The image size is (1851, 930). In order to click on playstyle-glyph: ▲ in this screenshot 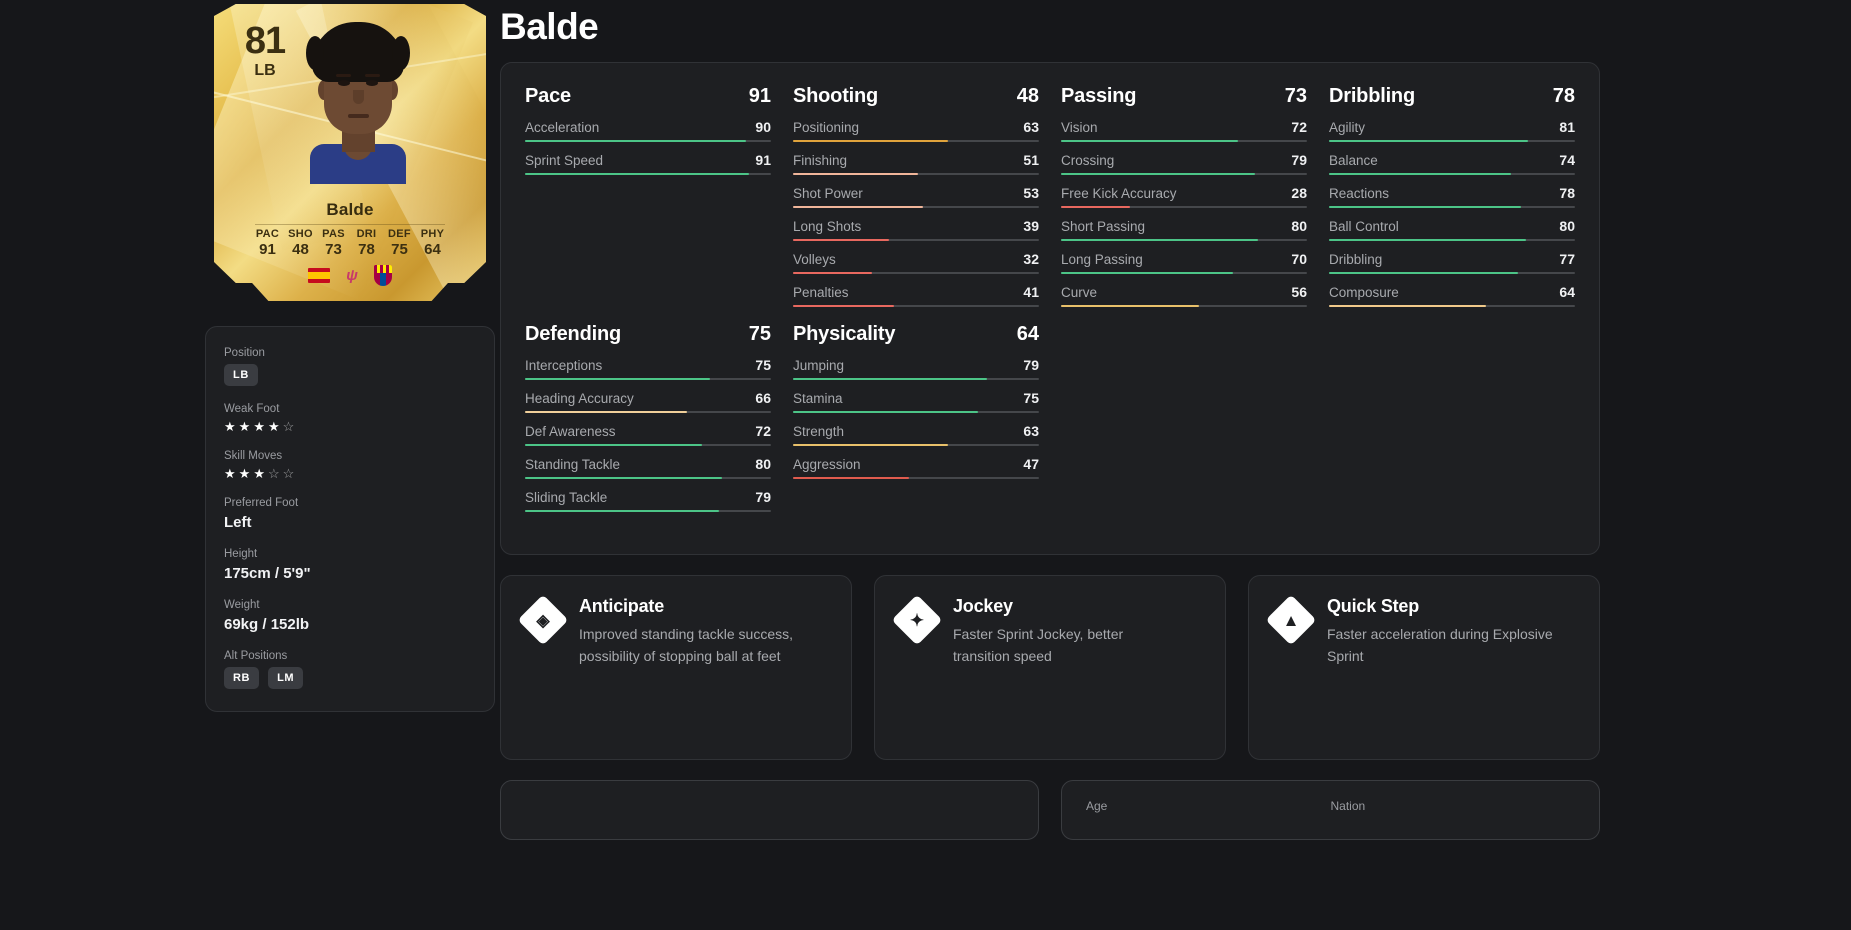, I will do `click(1291, 620)`.